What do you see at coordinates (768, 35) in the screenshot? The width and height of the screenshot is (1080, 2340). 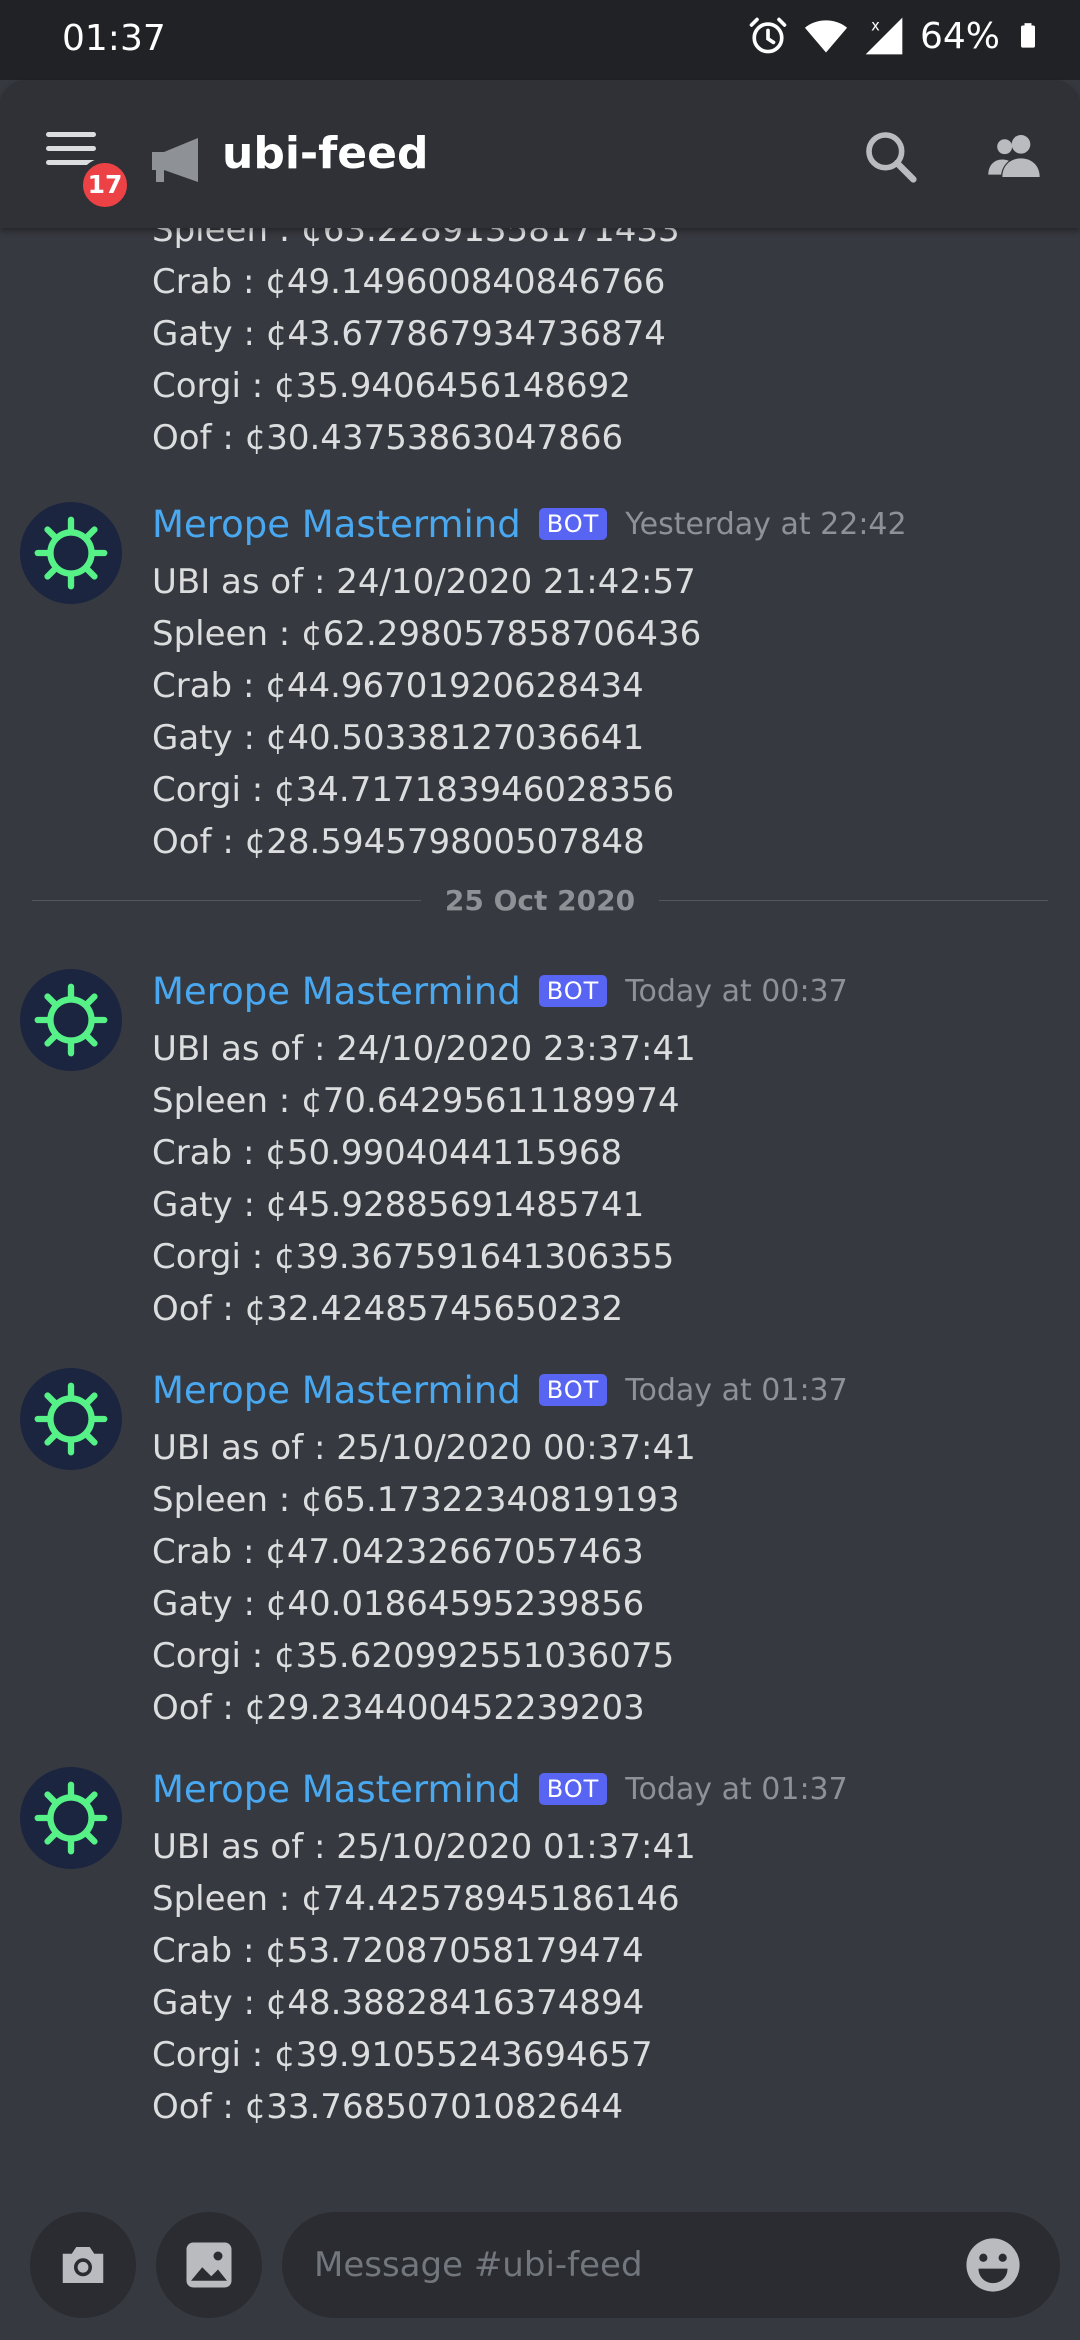 I see `alarm-icon` at bounding box center [768, 35].